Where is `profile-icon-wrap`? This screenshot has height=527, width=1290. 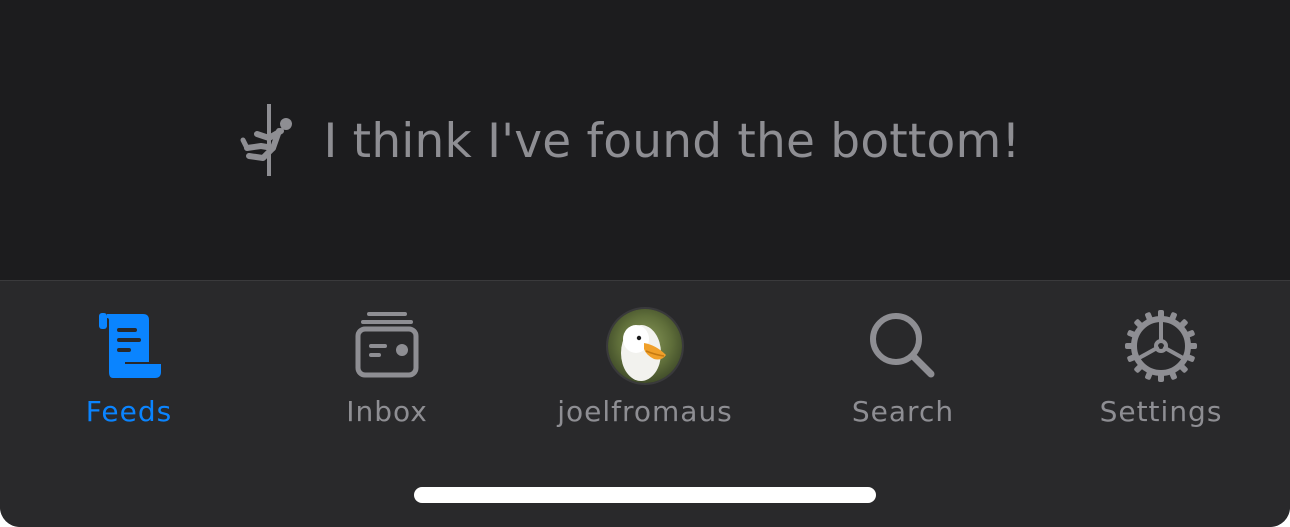 profile-icon-wrap is located at coordinates (645, 346).